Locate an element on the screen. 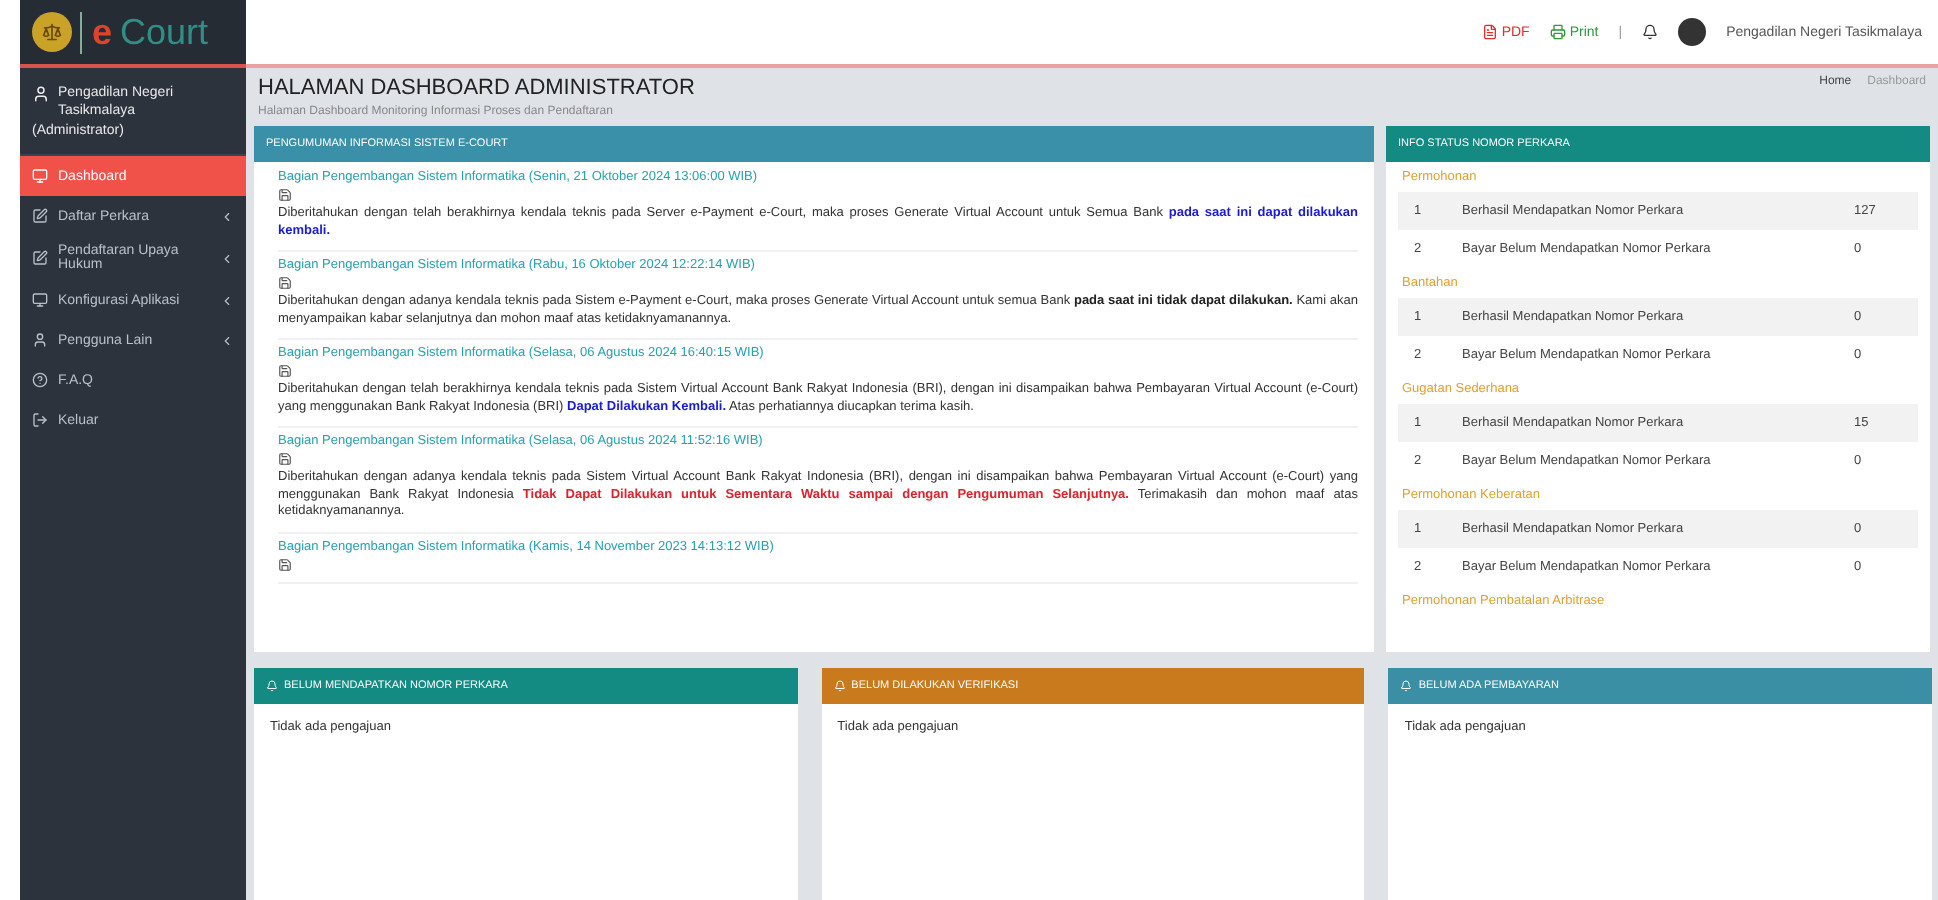 The height and width of the screenshot is (900, 1938). page-title: HALAMAN DASHBOARD ADMINISTRATOR is located at coordinates (476, 88).